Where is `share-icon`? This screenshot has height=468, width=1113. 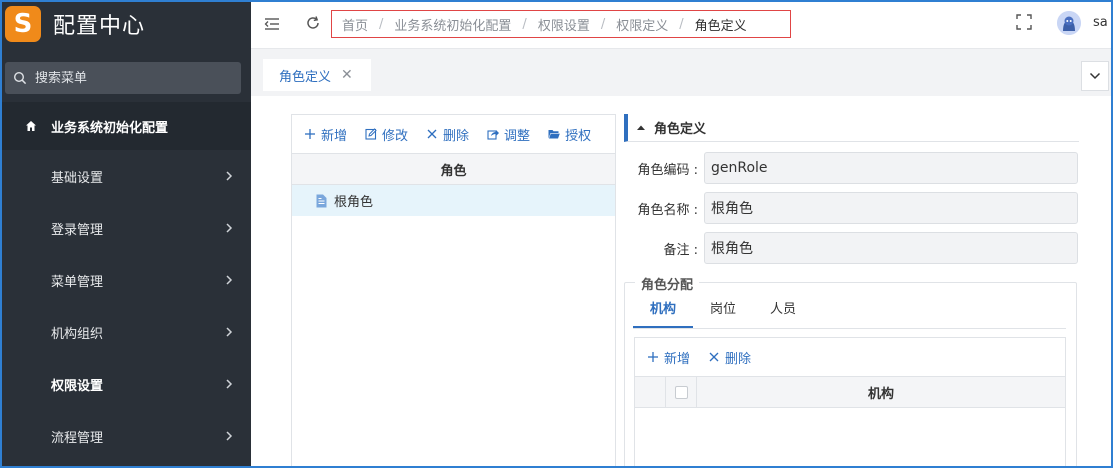 share-icon is located at coordinates (493, 134).